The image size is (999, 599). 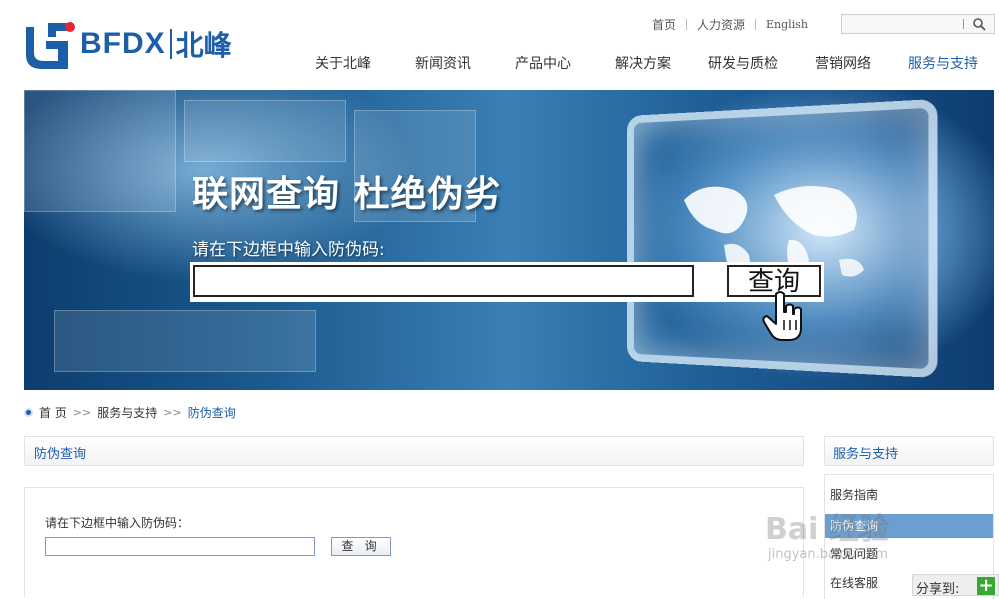 I want to click on top-links: 首页 人力资源 English, so click(x=730, y=24).